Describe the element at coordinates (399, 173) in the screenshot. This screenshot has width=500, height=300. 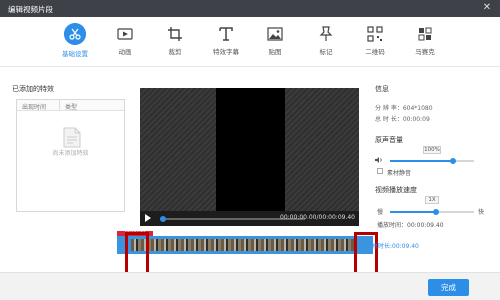
I see `mute-label: 素材静音` at that location.